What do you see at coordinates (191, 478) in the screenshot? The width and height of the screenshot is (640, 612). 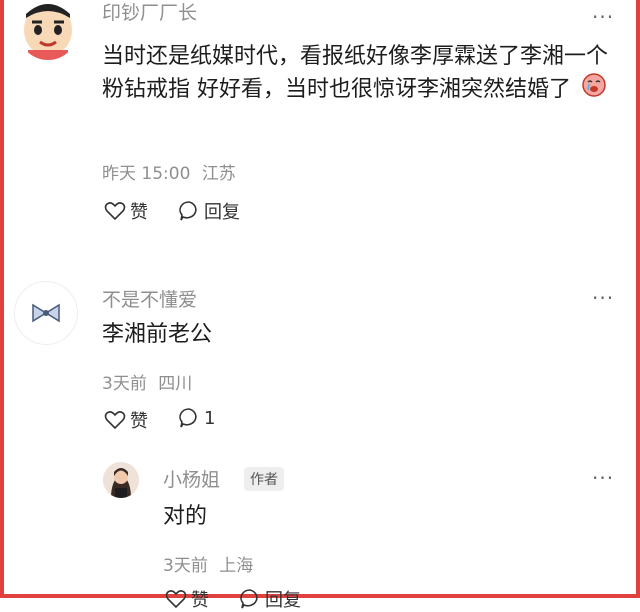 I see `reply-username: 小杨姐` at bounding box center [191, 478].